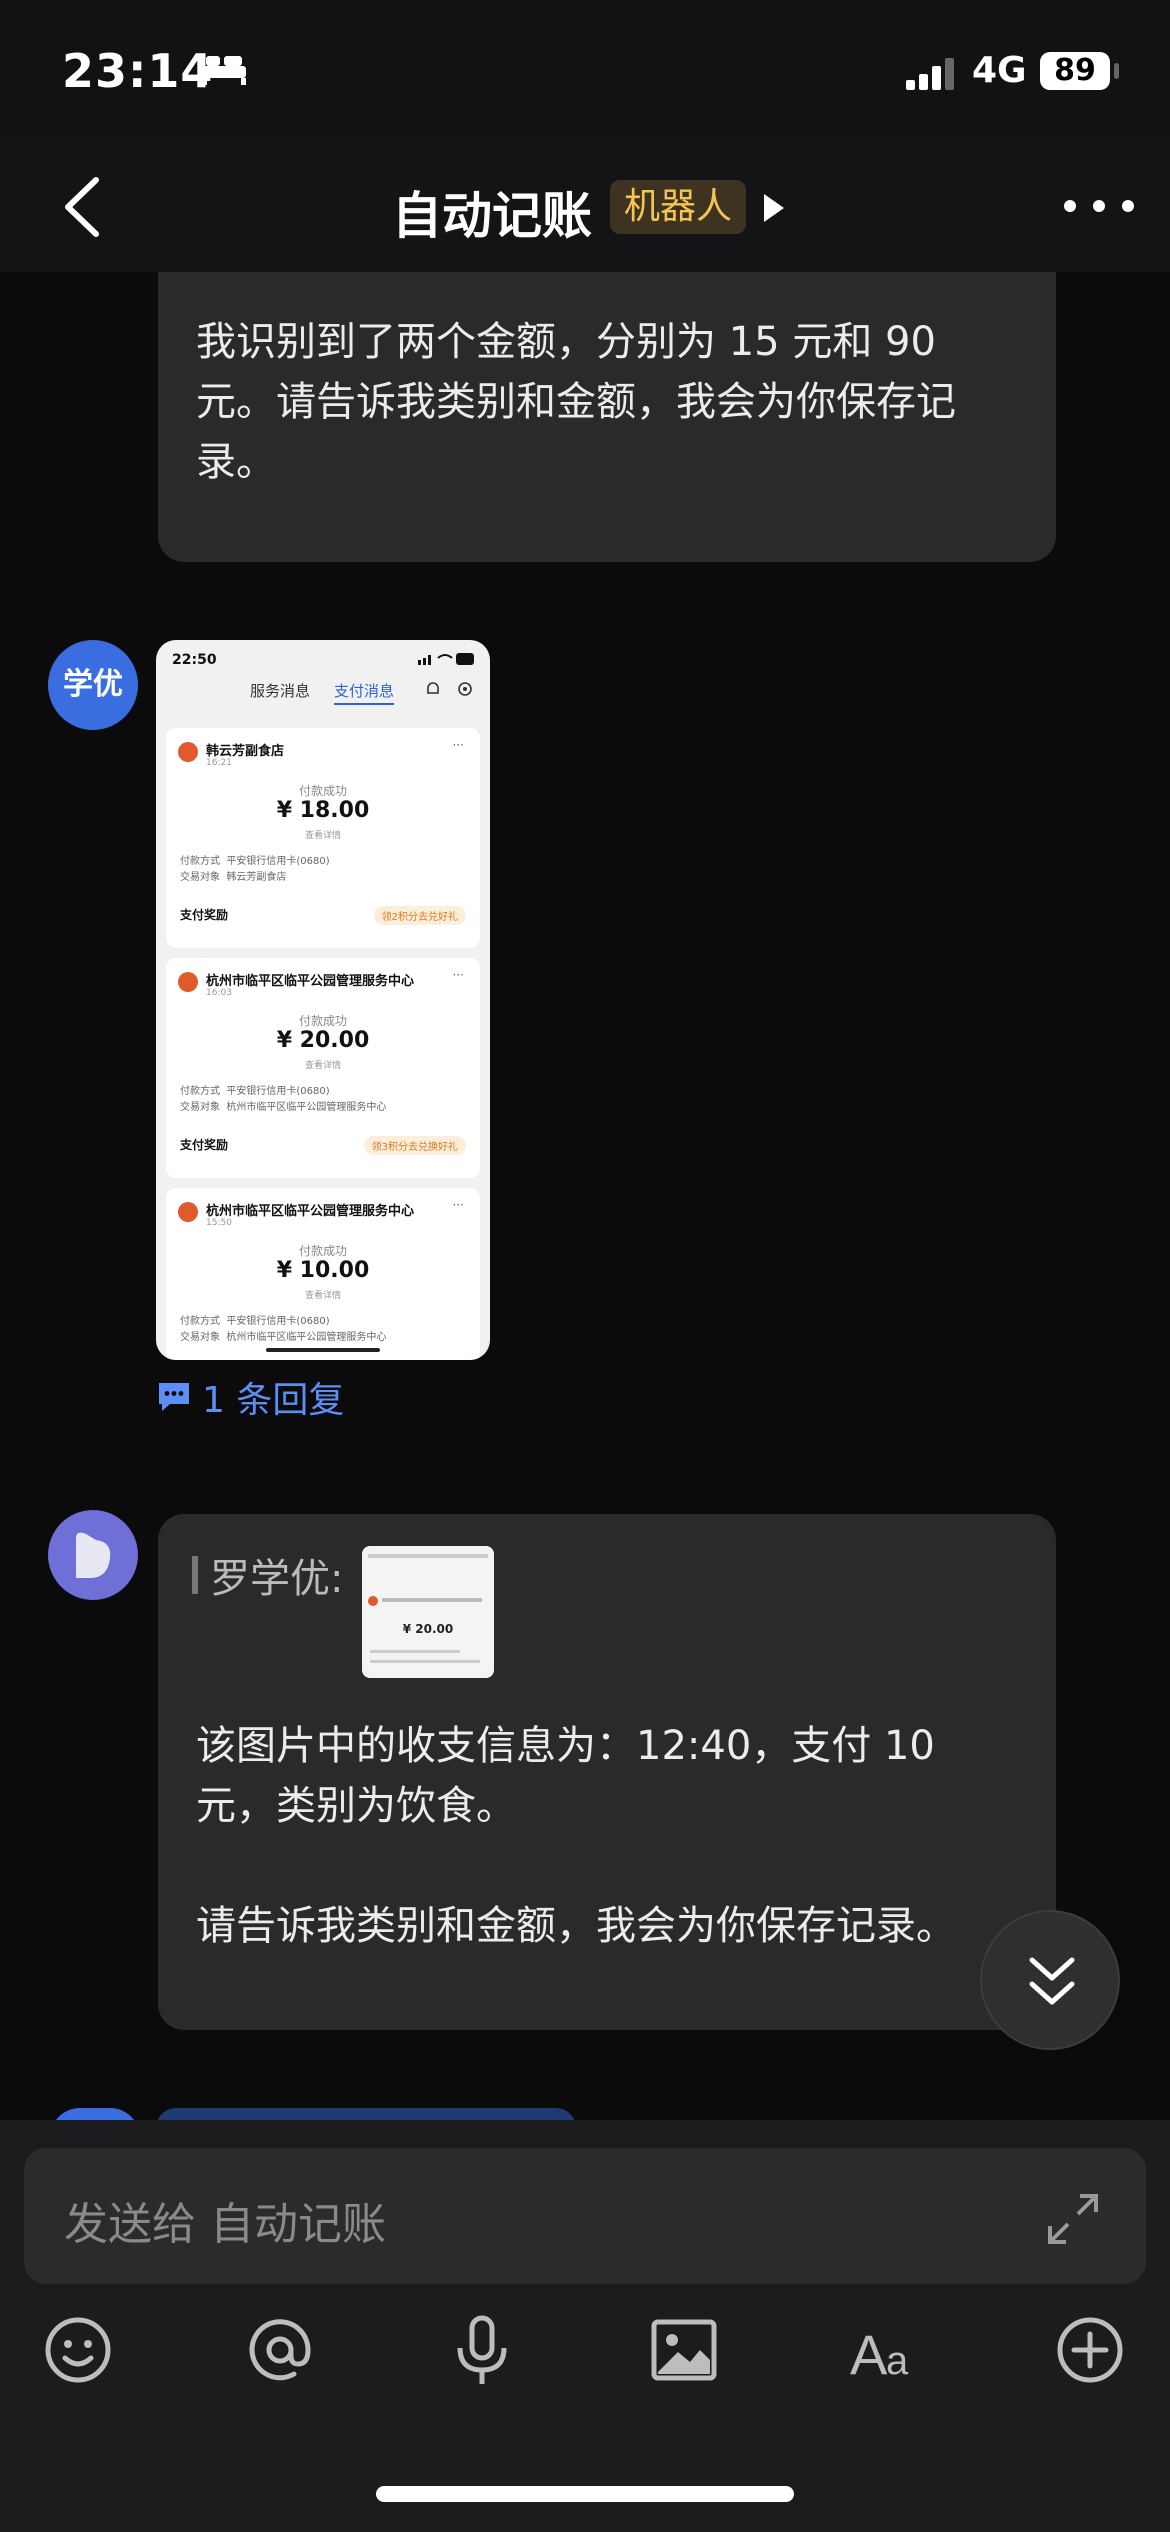 The height and width of the screenshot is (2532, 1170). What do you see at coordinates (566, 342) in the screenshot?
I see `message-line: 我识别到了两个金额，分别为 15 元和 90` at bounding box center [566, 342].